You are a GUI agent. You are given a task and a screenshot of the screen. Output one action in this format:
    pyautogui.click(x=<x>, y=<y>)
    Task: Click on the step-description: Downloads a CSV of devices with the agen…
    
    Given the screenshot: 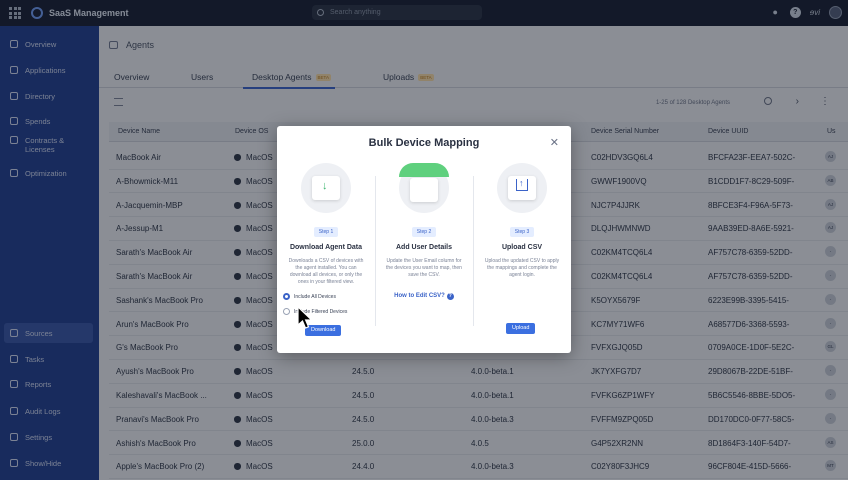 What is the action you would take?
    pyautogui.click(x=326, y=271)
    